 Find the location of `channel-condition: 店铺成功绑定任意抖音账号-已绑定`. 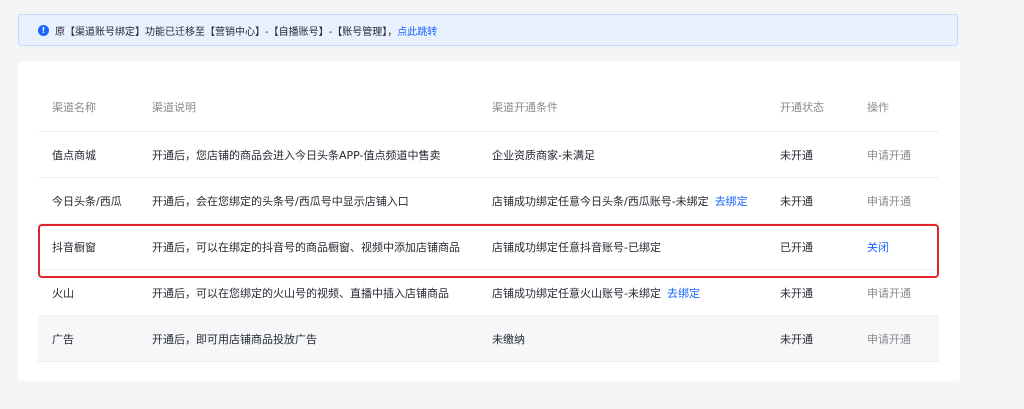

channel-condition: 店铺成功绑定任意抖音账号-已绑定 is located at coordinates (576, 246).